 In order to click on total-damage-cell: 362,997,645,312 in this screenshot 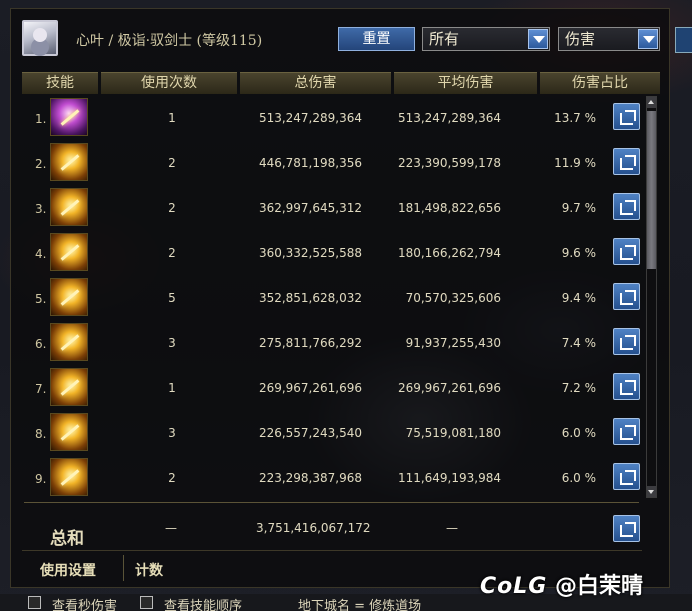, I will do `click(310, 208)`.